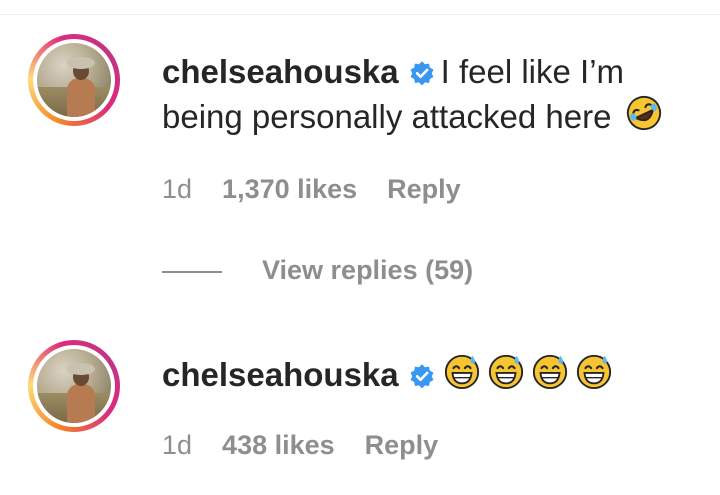 The image size is (720, 495). Describe the element at coordinates (527, 373) in the screenshot. I see `emoji-row` at that location.